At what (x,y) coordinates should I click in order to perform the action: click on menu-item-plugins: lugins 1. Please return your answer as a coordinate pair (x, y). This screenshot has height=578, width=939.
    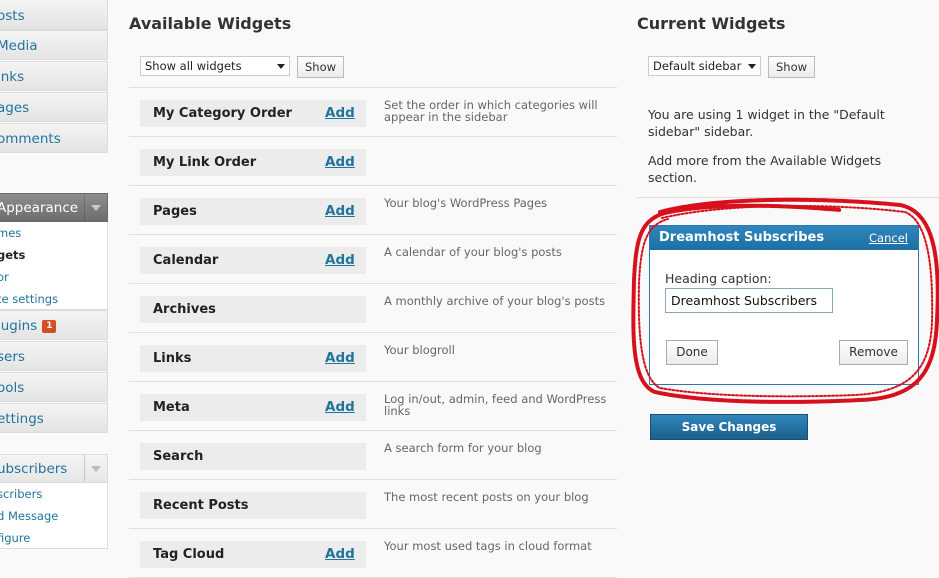
    Looking at the image, I should click on (54, 325).